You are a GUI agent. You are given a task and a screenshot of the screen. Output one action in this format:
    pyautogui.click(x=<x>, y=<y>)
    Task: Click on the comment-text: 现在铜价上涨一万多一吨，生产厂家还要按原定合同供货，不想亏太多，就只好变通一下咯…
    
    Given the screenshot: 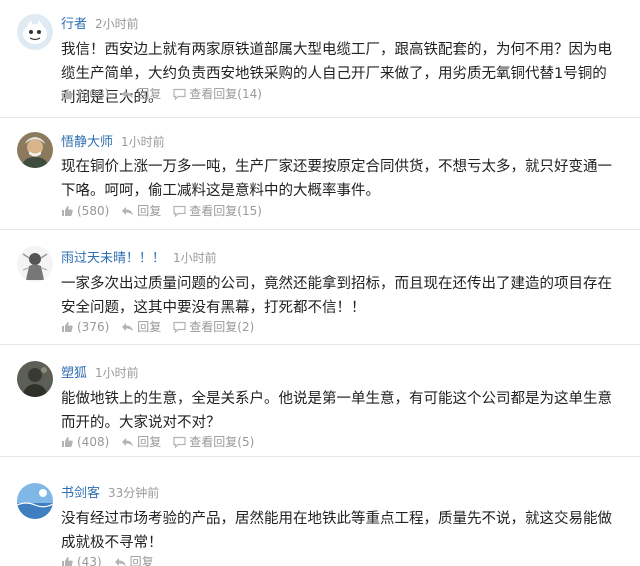 What is the action you would take?
    pyautogui.click(x=336, y=179)
    